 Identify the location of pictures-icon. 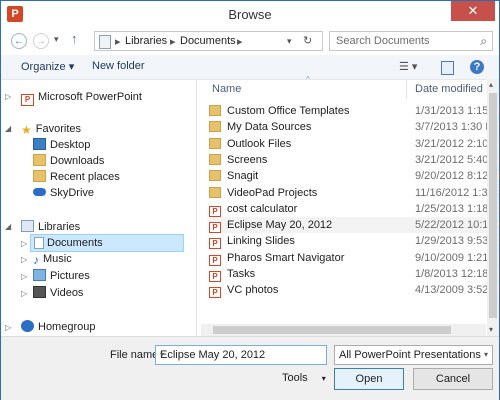
(39, 275).